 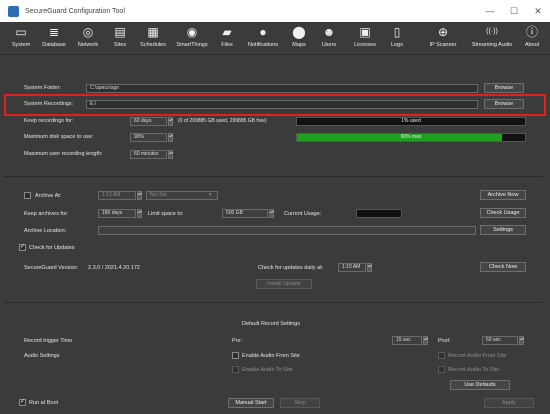 I want to click on browse-folder-button: Browse, so click(x=504, y=88).